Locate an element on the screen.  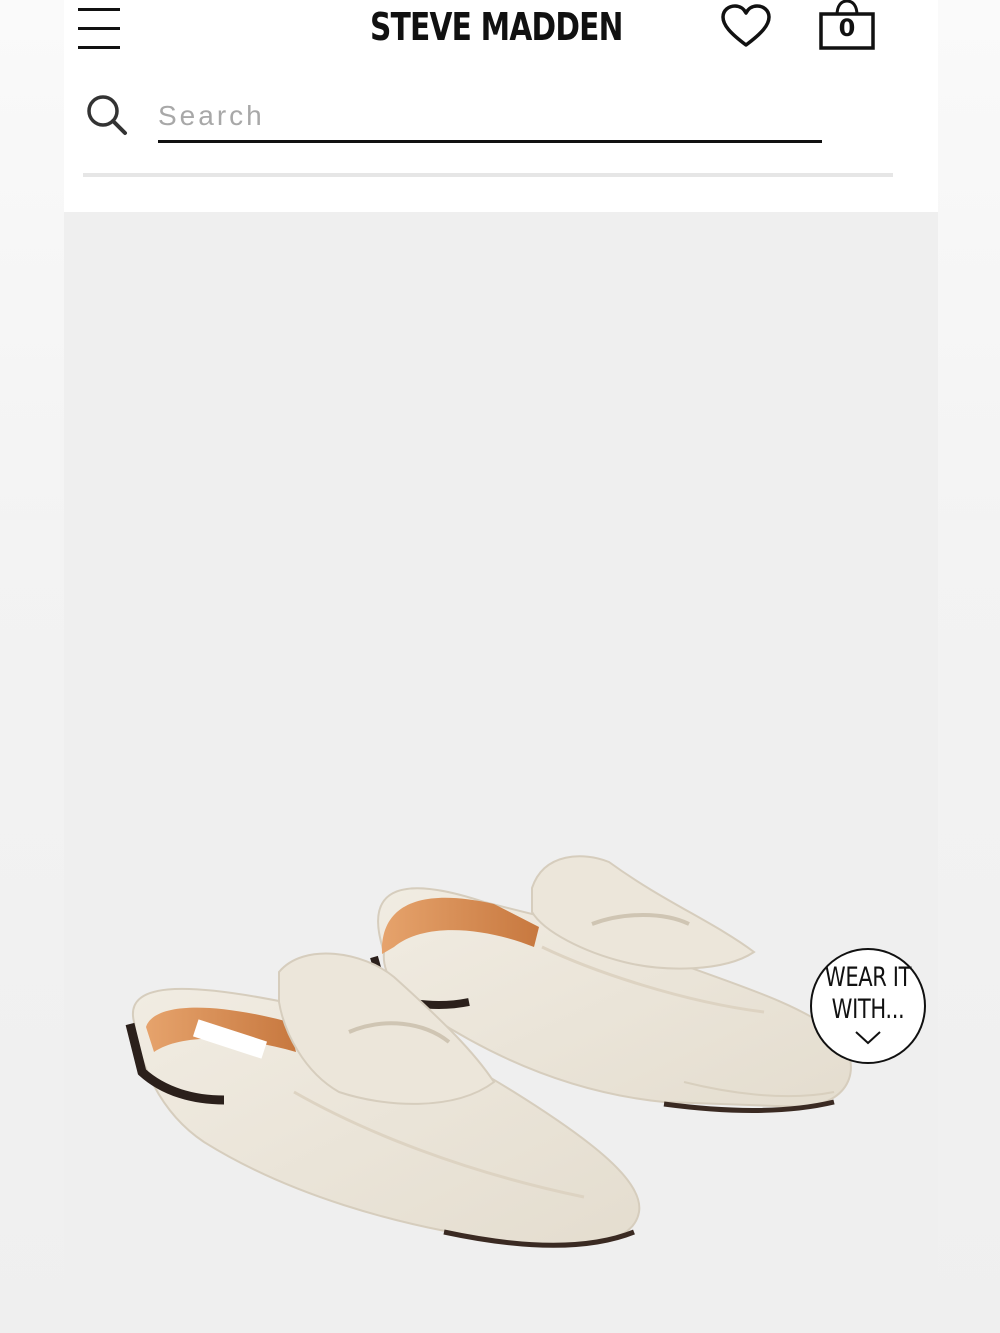
cart-button: 0 is located at coordinates (847, 26).